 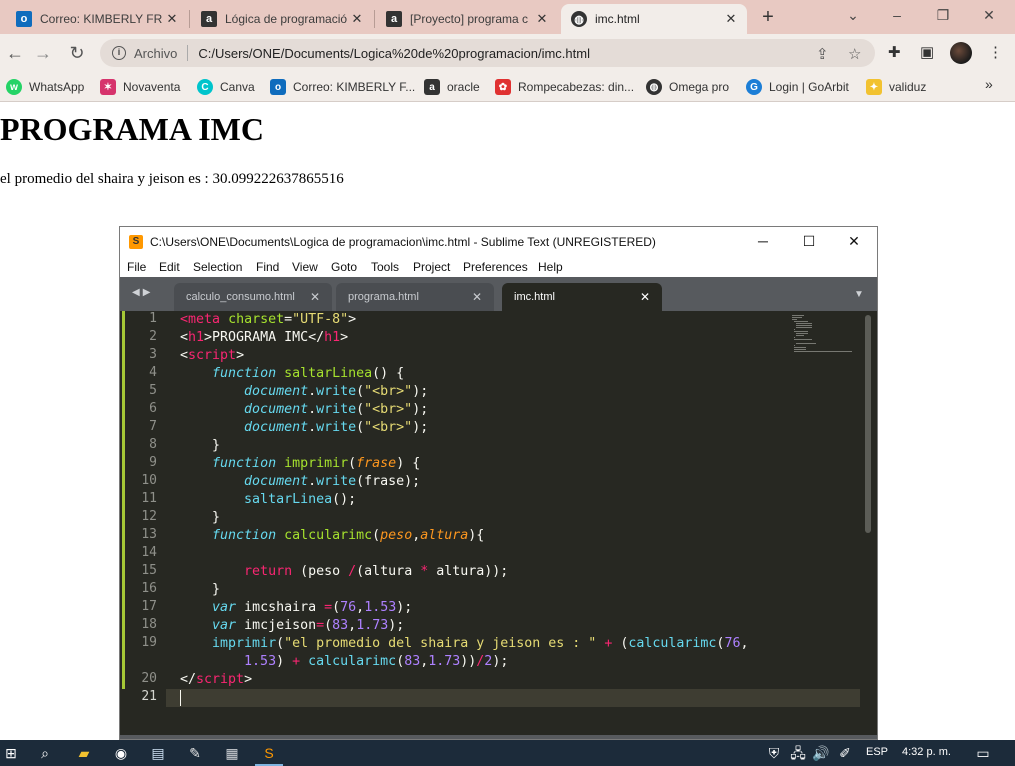 I want to click on menu-view: View, so click(x=305, y=267).